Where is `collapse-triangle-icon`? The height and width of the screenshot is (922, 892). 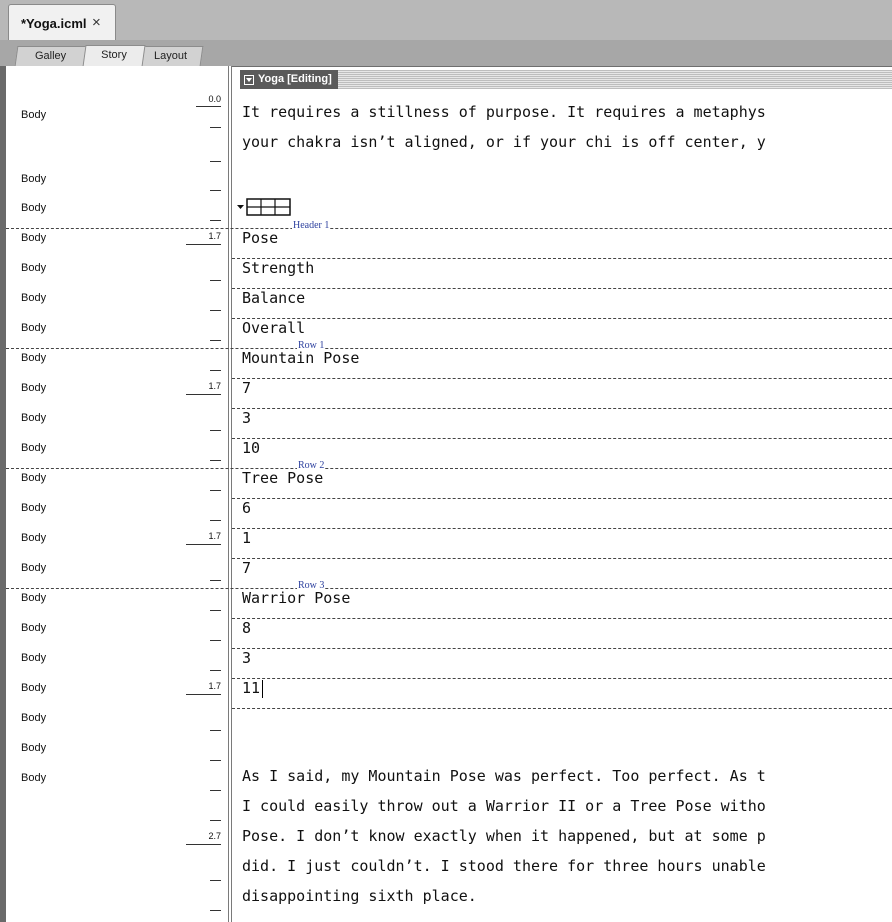
collapse-triangle-icon is located at coordinates (249, 79).